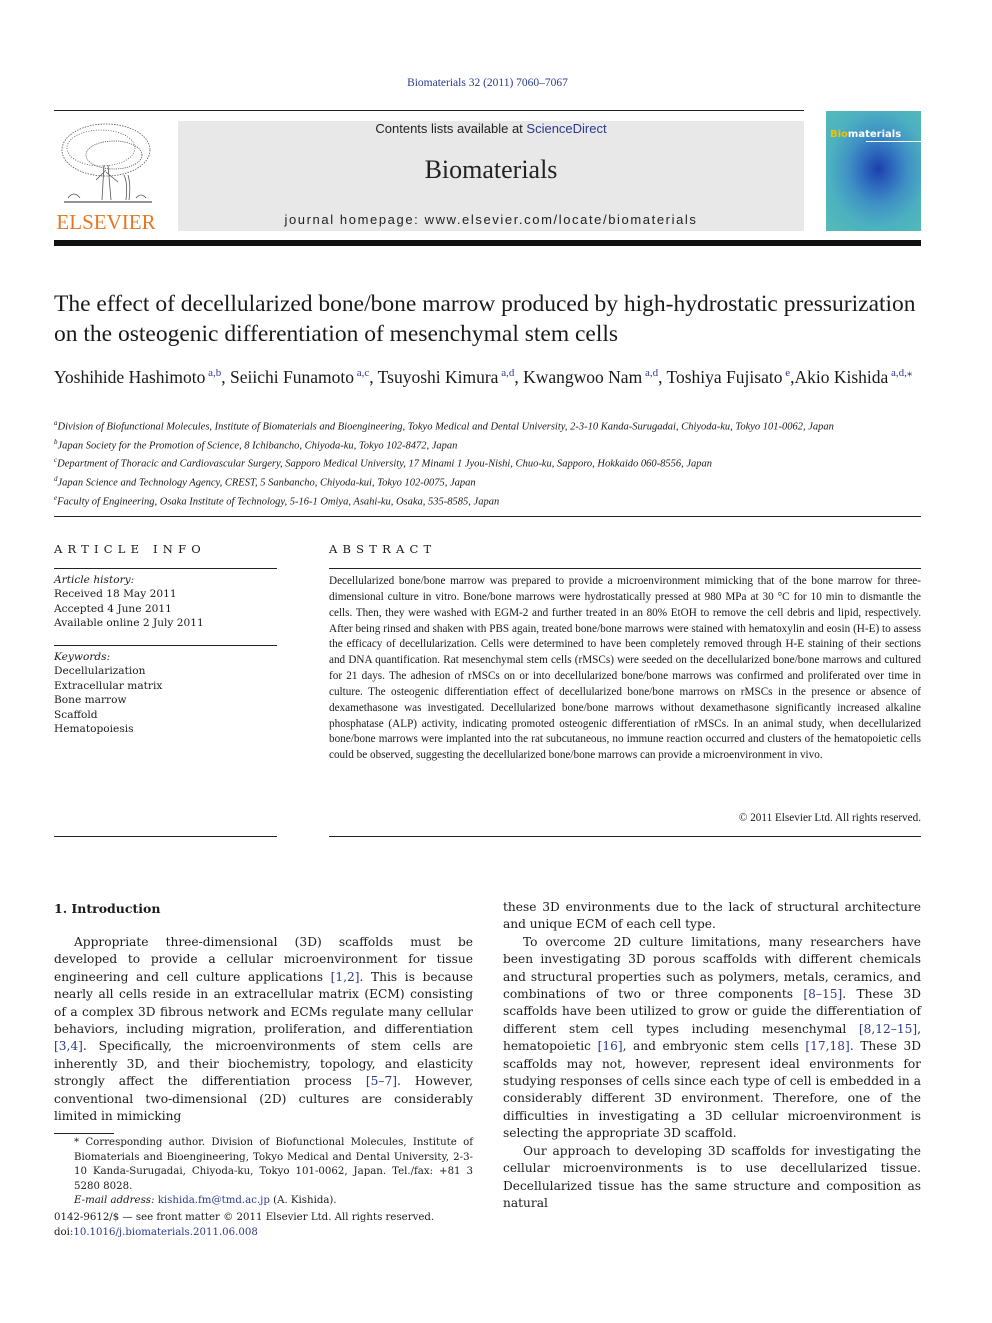 This screenshot has width=992, height=1323. I want to click on doi-line: doi:10.1016/j.biomaterials.2011.06.008, so click(269, 1233).